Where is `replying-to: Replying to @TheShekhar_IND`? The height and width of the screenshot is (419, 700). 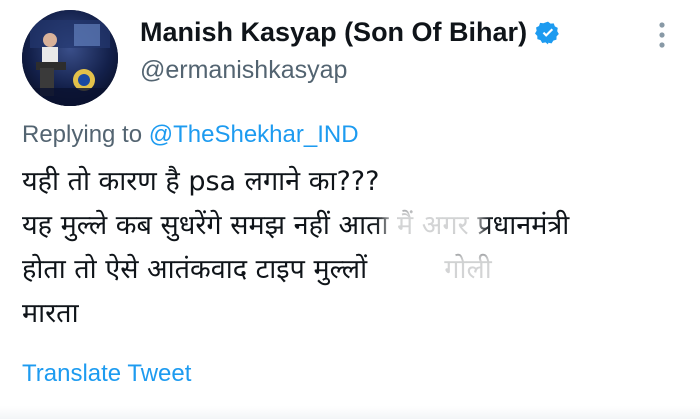 replying-to: Replying to @TheShekhar_IND is located at coordinates (190, 135).